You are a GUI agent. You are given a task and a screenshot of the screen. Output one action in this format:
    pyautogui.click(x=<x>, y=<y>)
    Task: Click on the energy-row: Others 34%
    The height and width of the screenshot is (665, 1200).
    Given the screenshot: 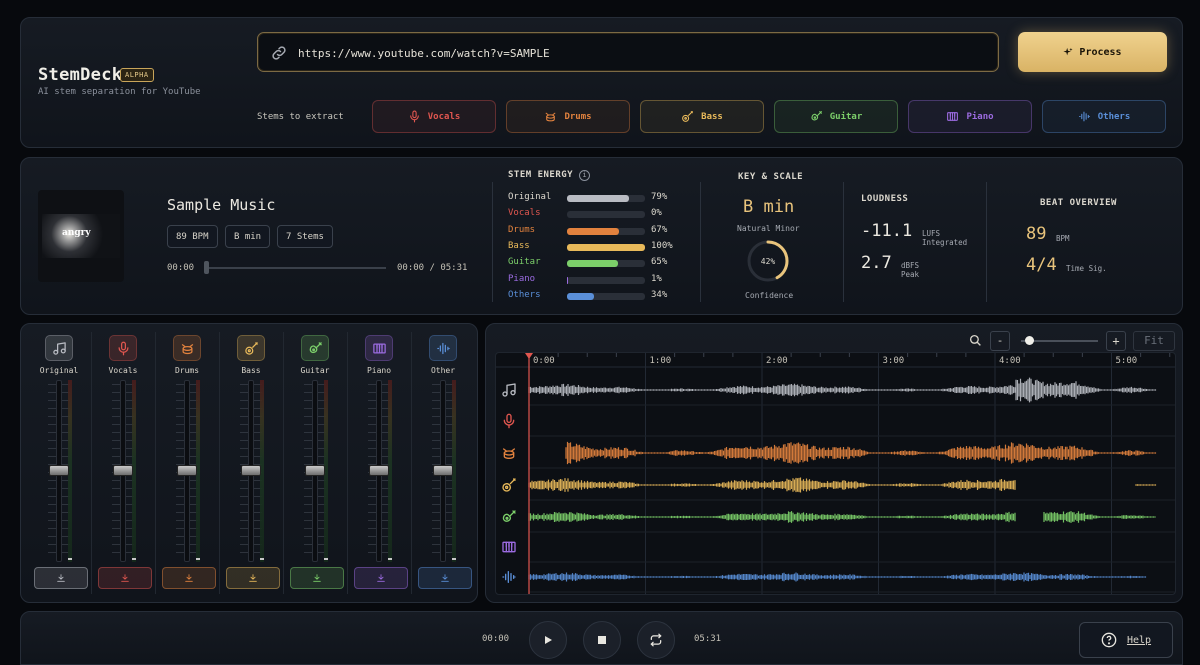 What is the action you would take?
    pyautogui.click(x=593, y=296)
    